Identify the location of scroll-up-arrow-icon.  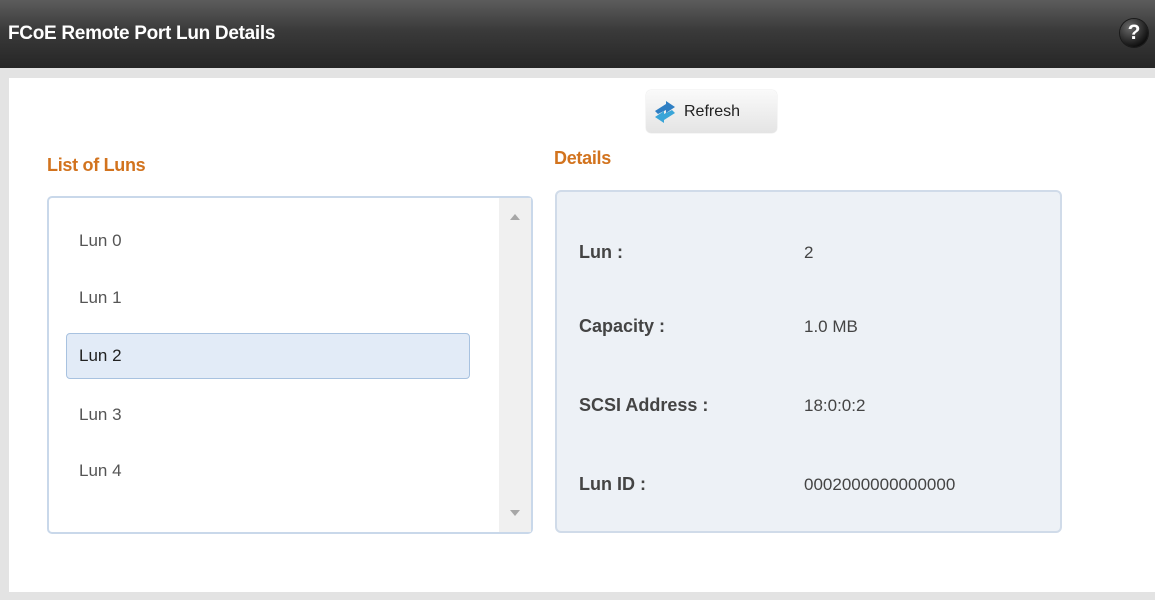
(515, 217).